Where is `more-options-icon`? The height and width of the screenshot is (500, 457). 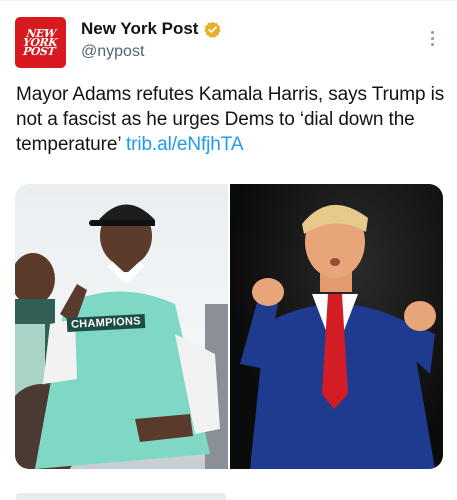 more-options-icon is located at coordinates (432, 38).